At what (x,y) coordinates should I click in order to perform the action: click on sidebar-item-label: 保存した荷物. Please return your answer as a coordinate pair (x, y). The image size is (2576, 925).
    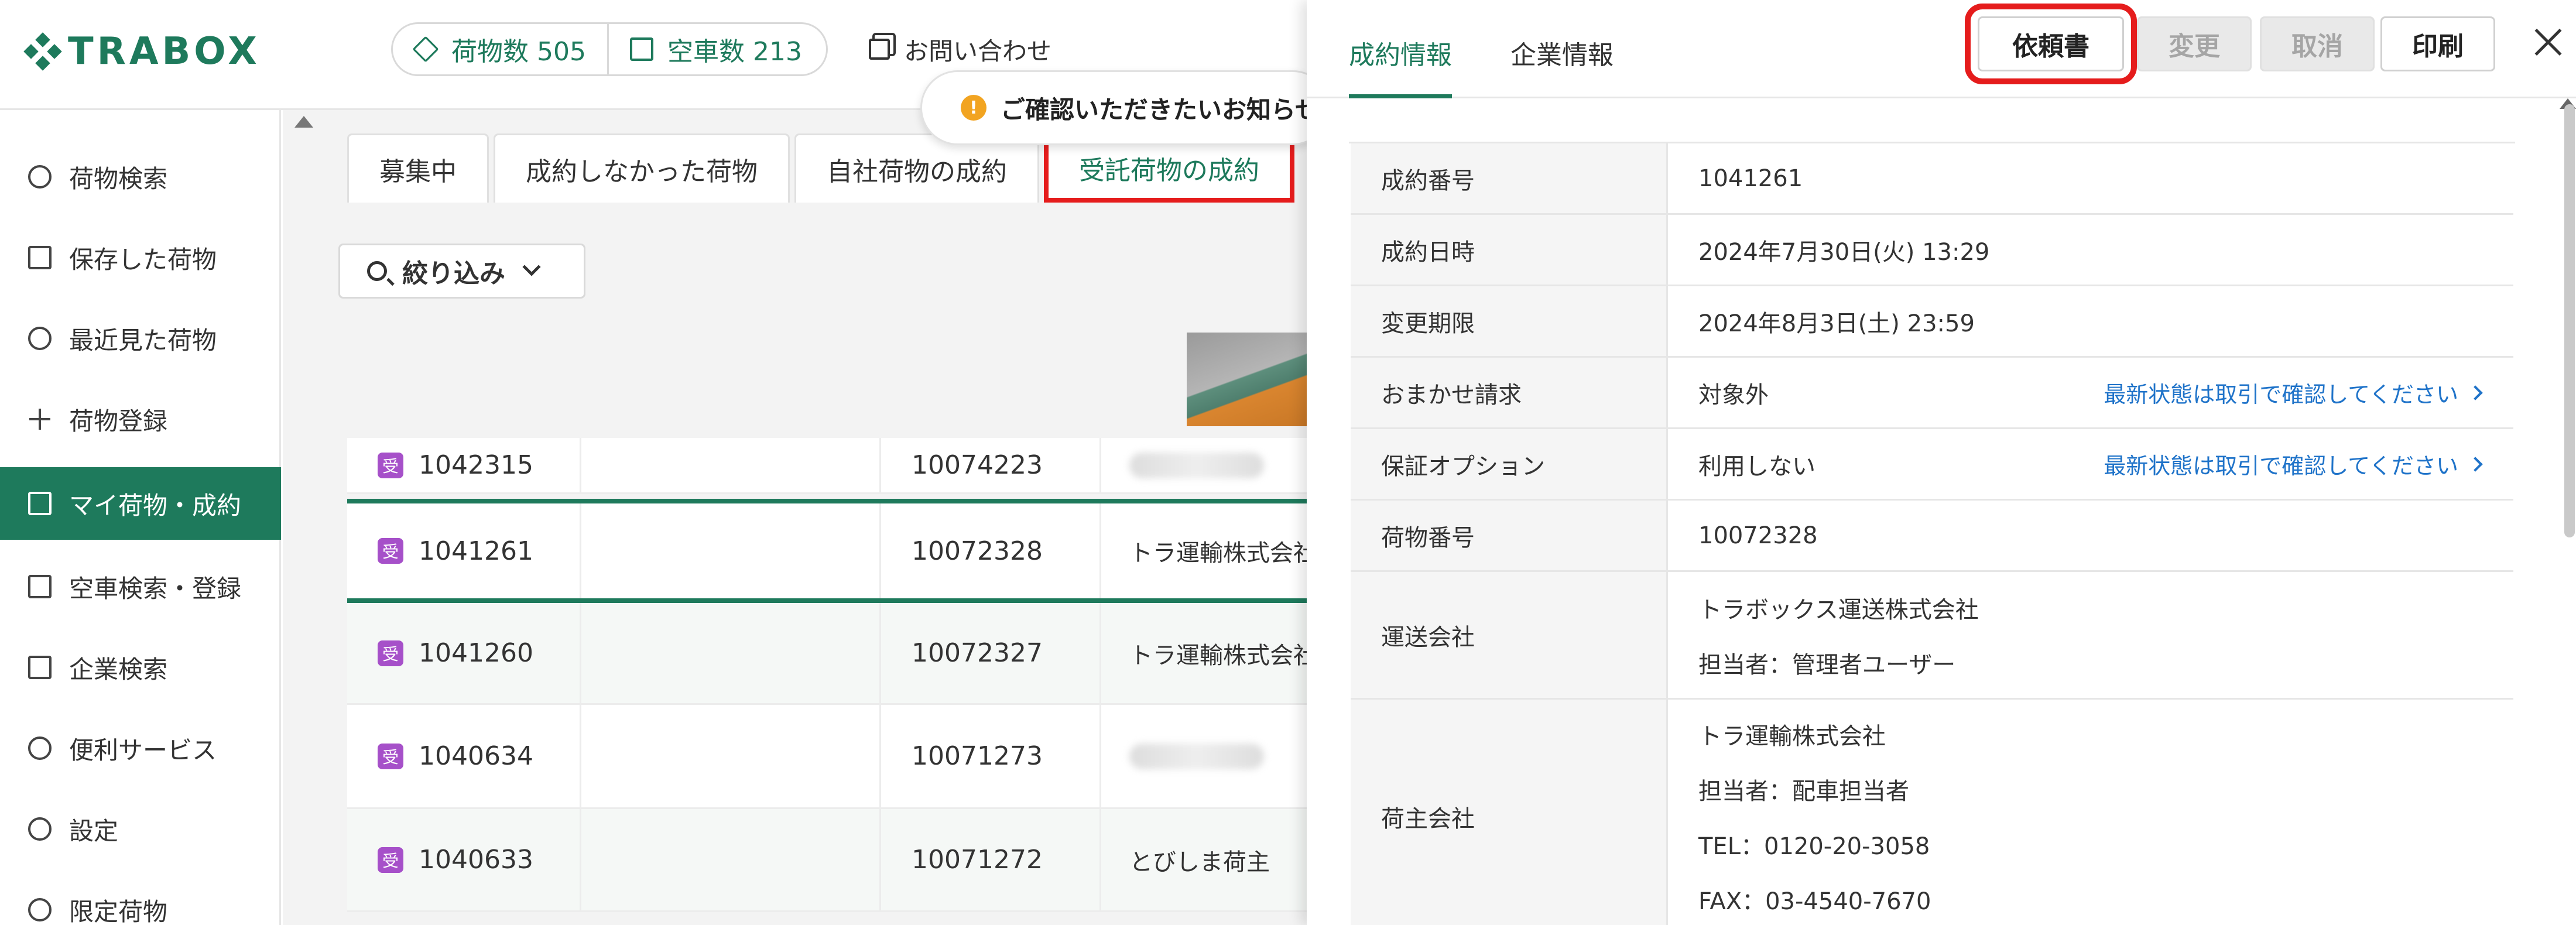
    Looking at the image, I should click on (143, 259).